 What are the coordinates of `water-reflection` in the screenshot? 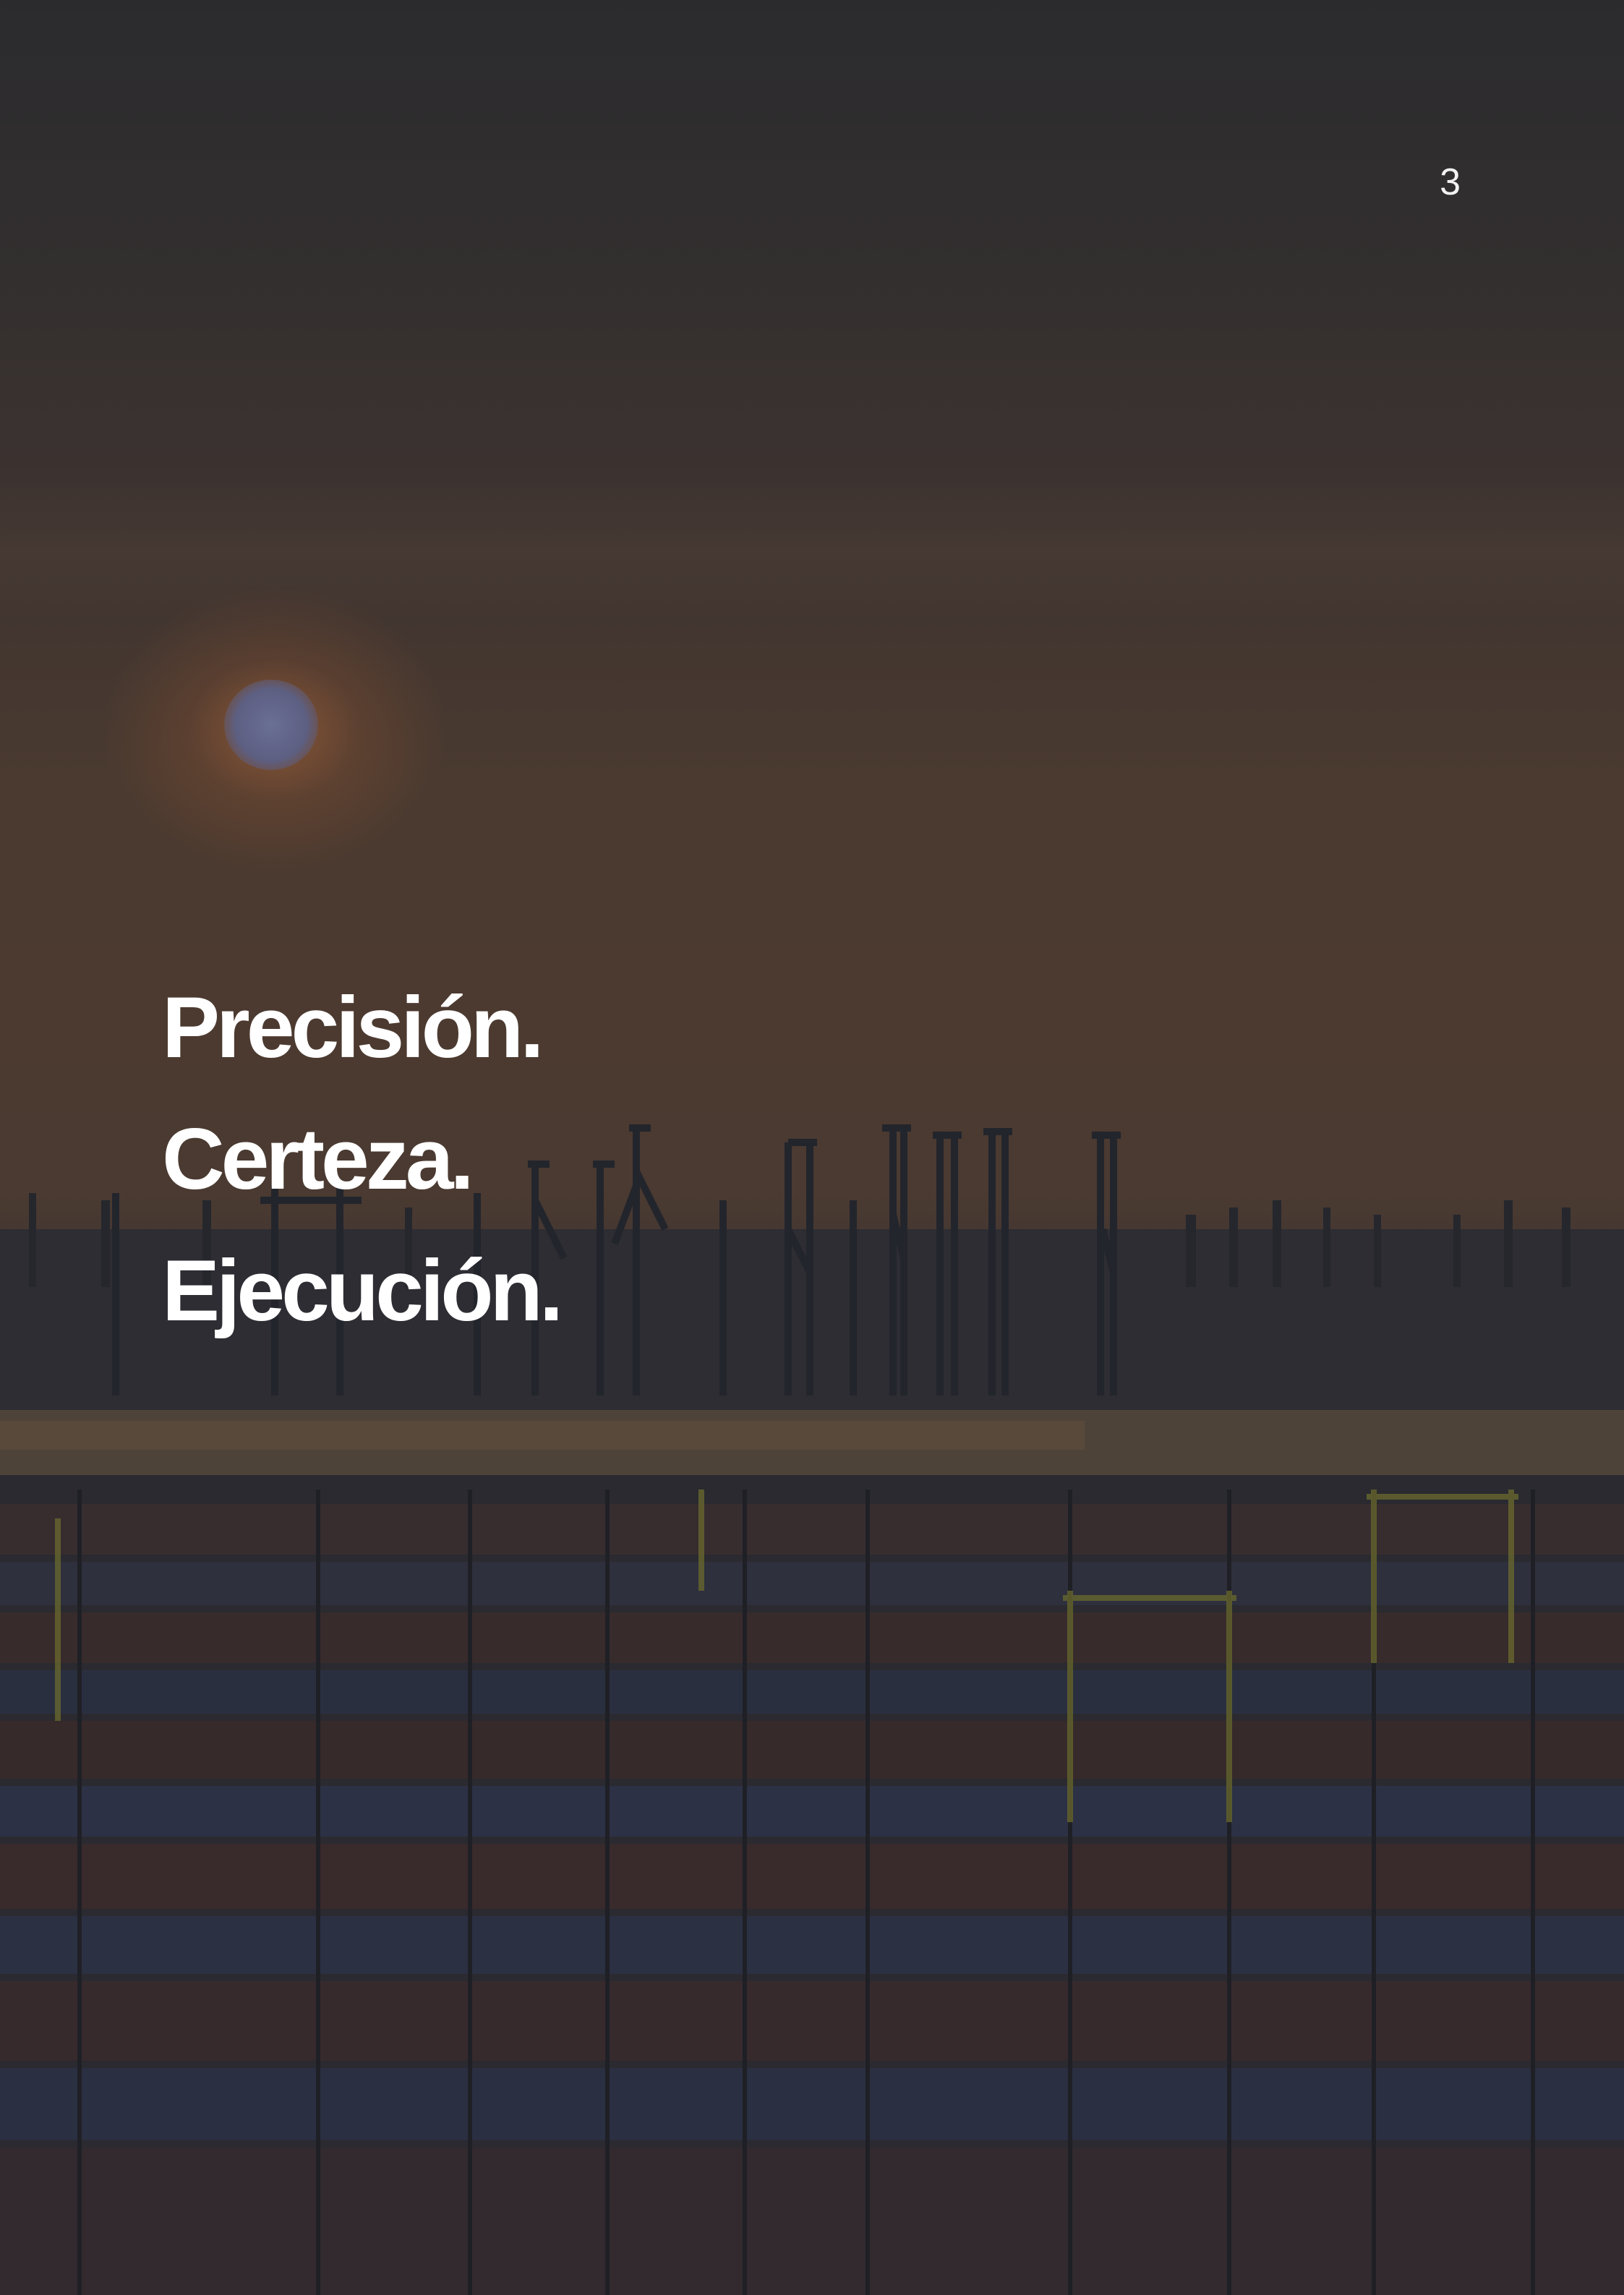 It's located at (542, 1435).